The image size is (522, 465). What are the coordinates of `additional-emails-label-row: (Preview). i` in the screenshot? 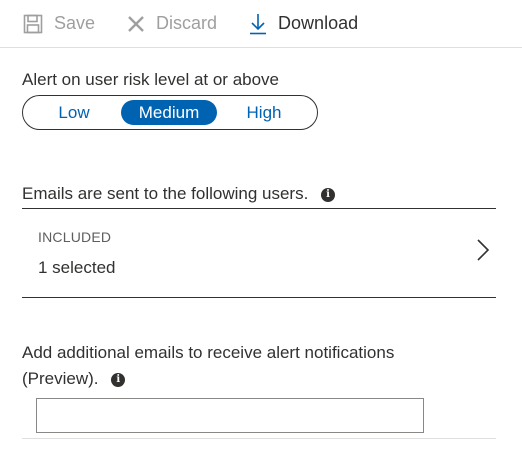 It's located at (74, 379).